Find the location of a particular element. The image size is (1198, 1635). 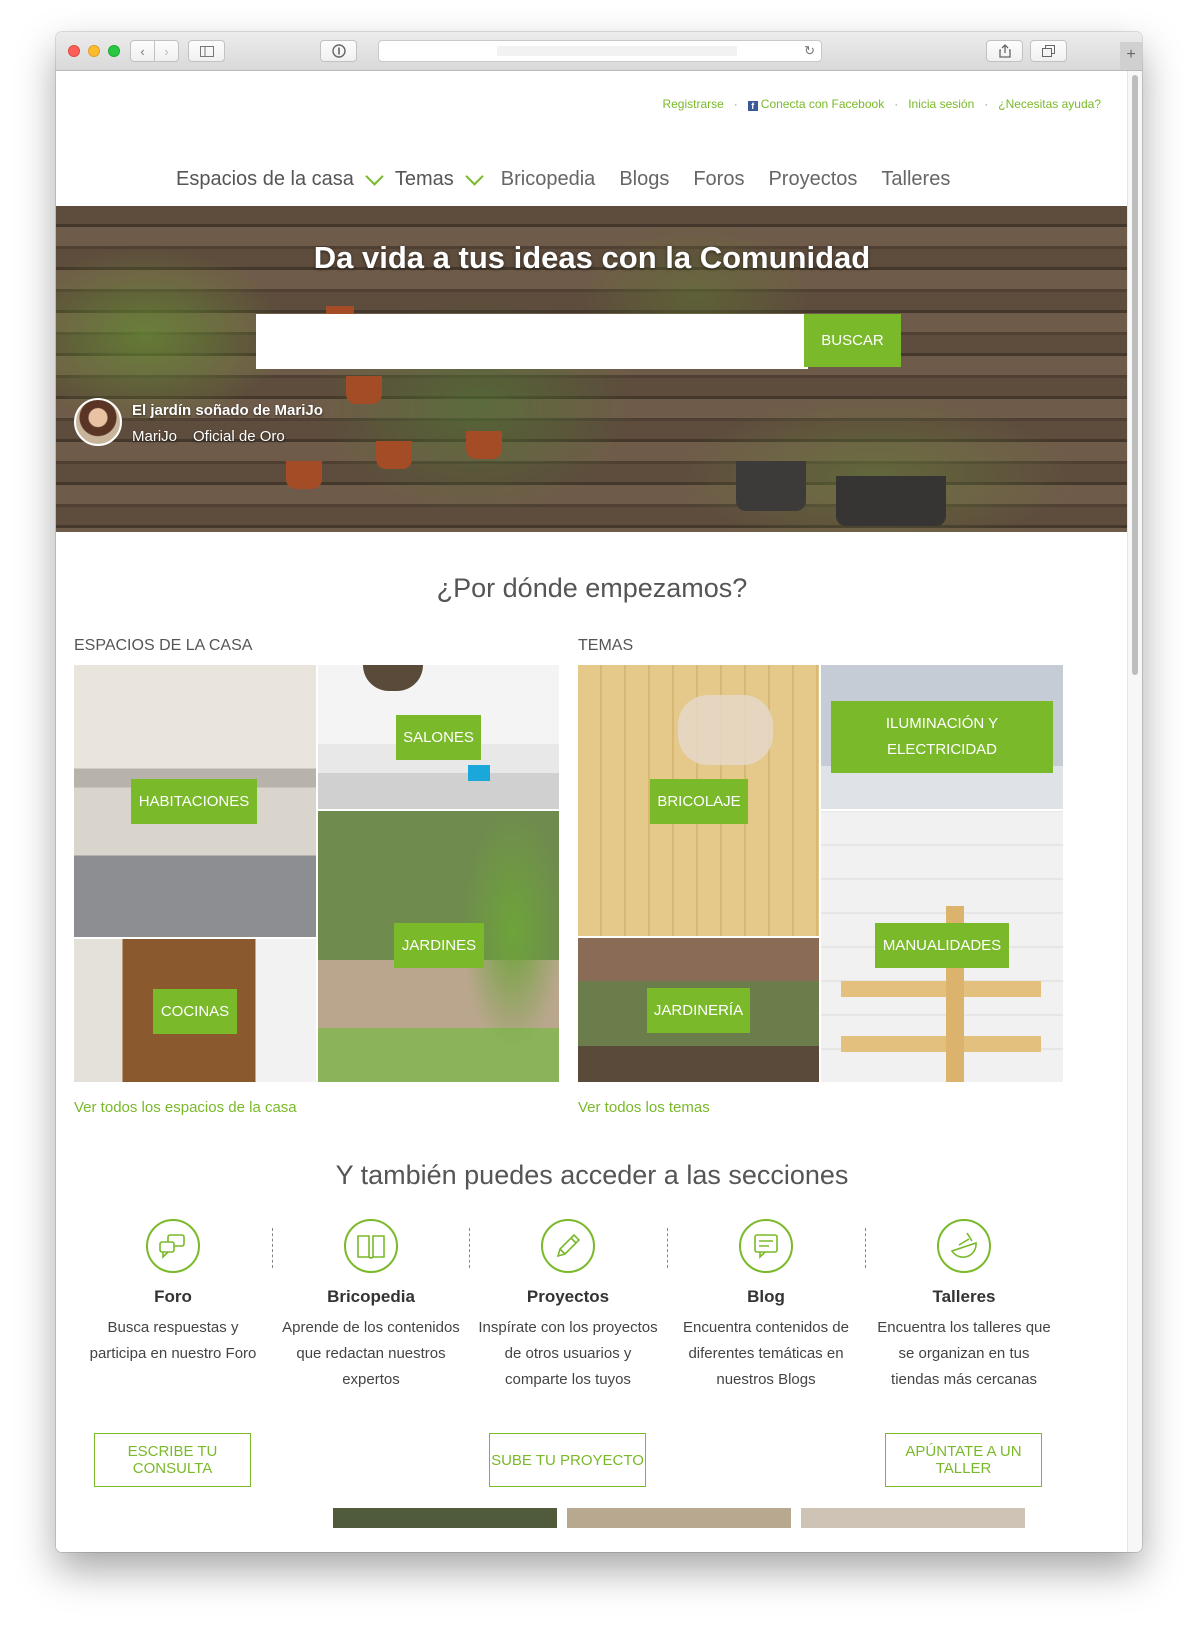

tile-jardineria: JARDINERÍA is located at coordinates (698, 1010).